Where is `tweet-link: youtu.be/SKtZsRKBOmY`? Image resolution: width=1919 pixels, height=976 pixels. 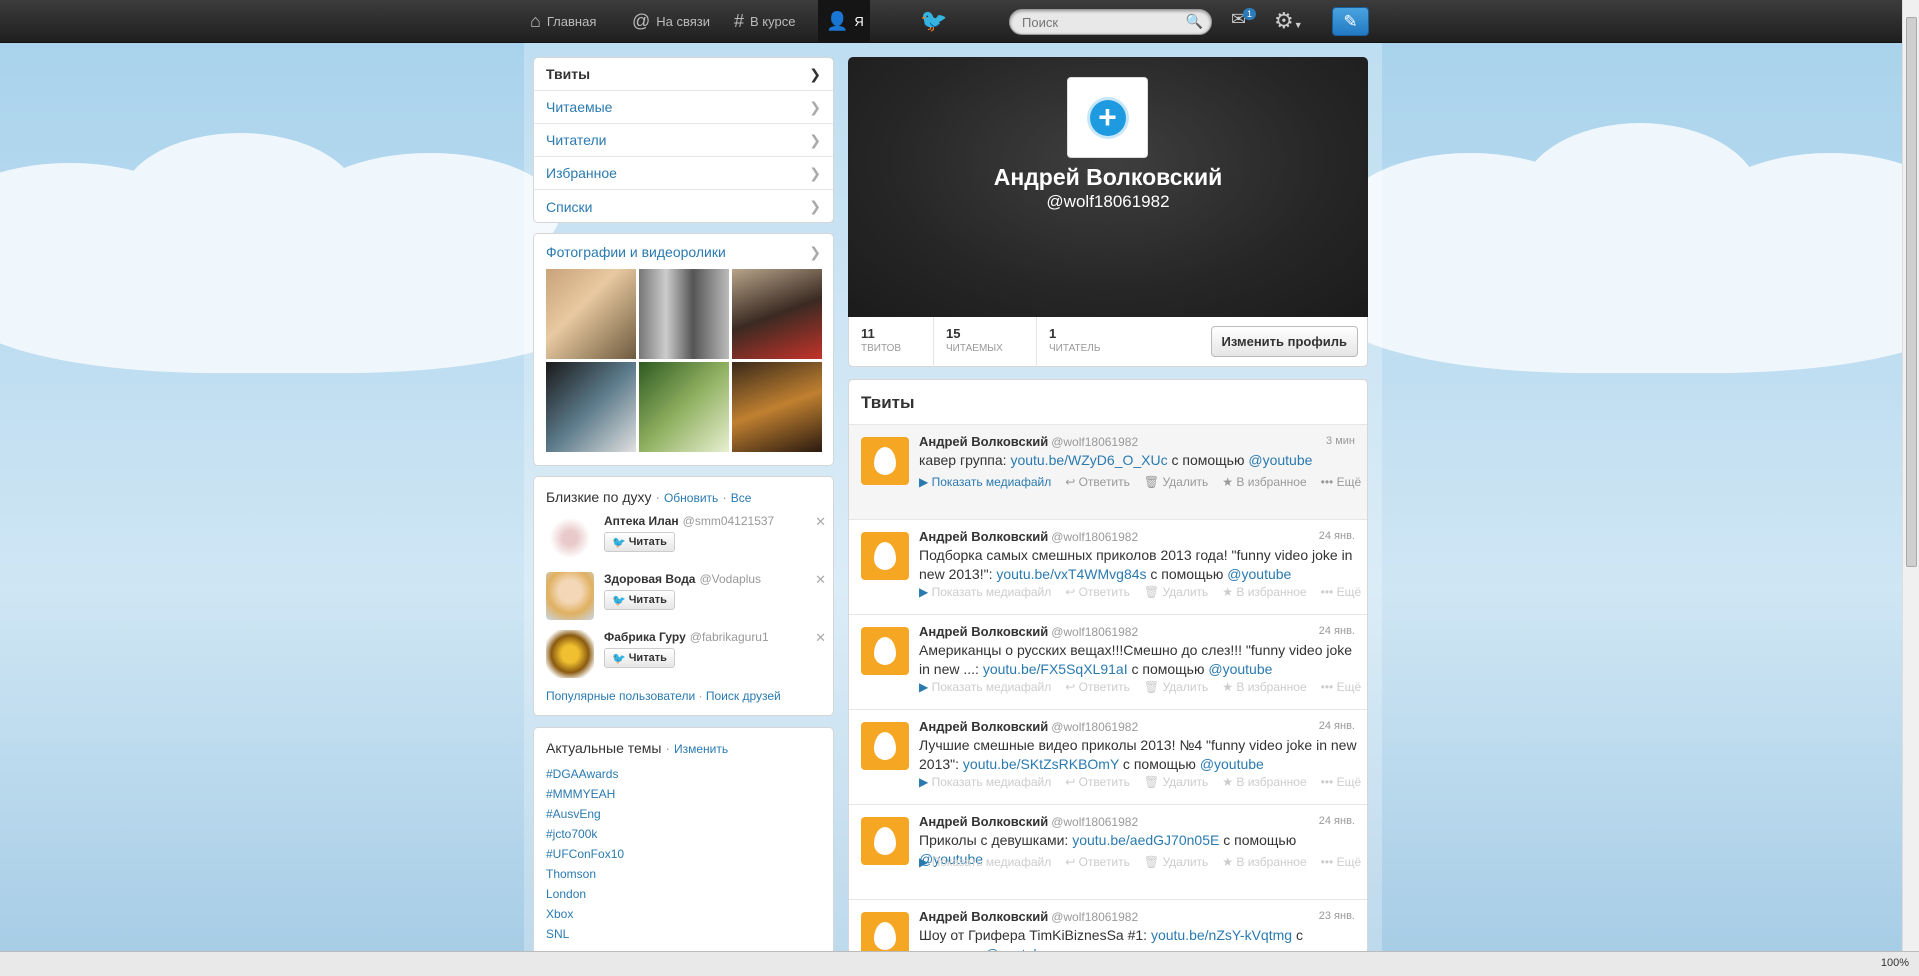
tweet-link: youtu.be/SKtZsRKBOmY is located at coordinates (1041, 764).